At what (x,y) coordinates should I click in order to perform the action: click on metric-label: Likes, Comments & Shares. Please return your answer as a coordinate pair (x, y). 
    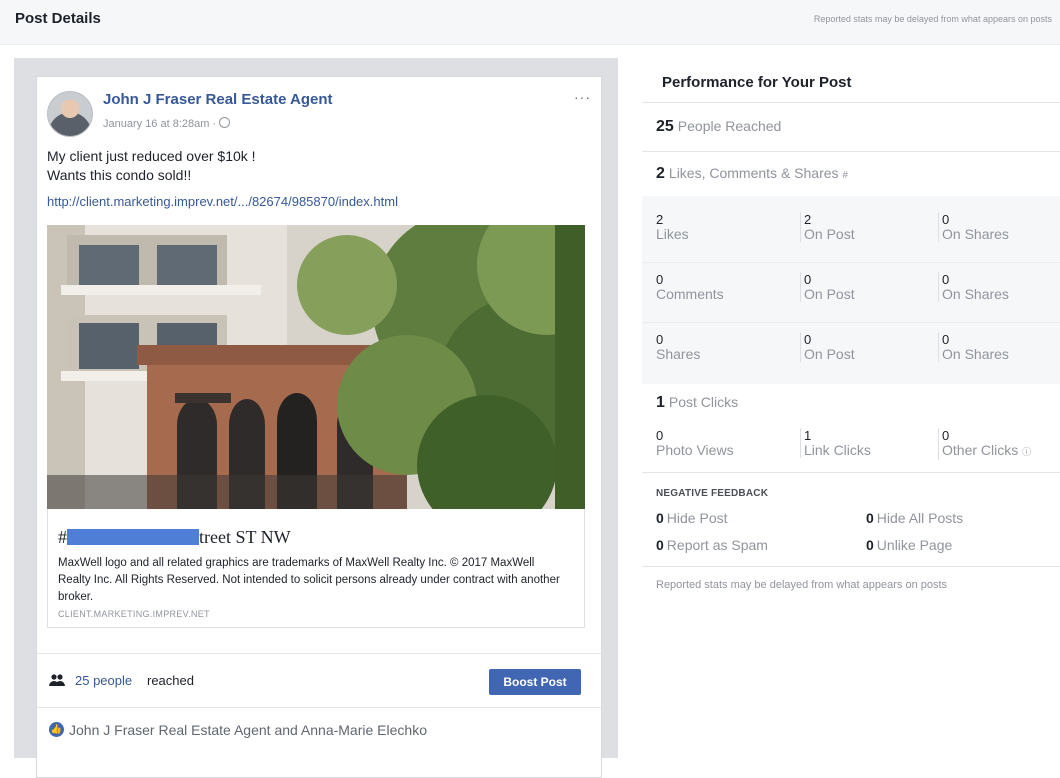
    Looking at the image, I should click on (753, 173).